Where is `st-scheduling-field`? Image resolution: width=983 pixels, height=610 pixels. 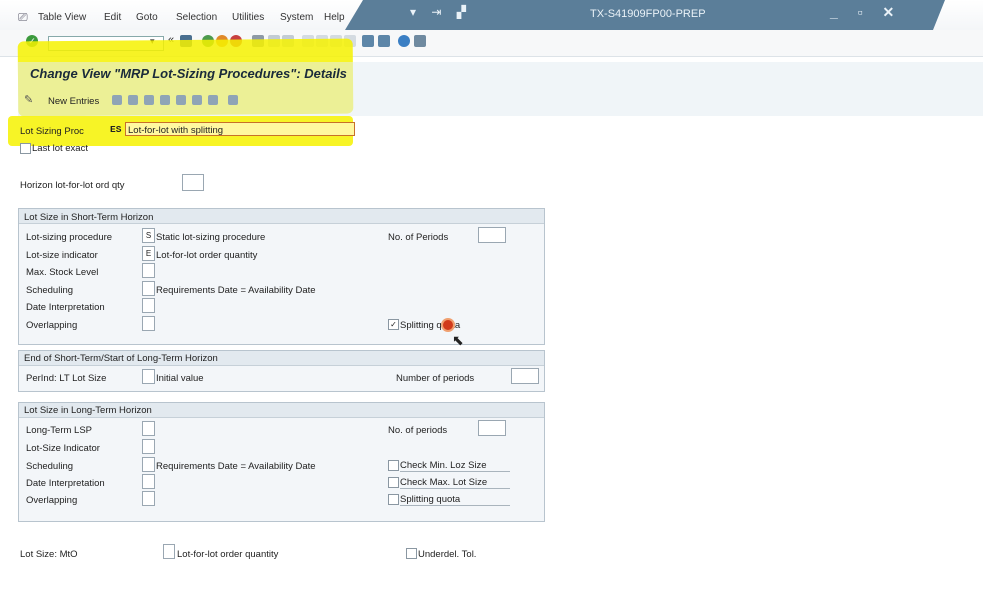
st-scheduling-field is located at coordinates (148, 288).